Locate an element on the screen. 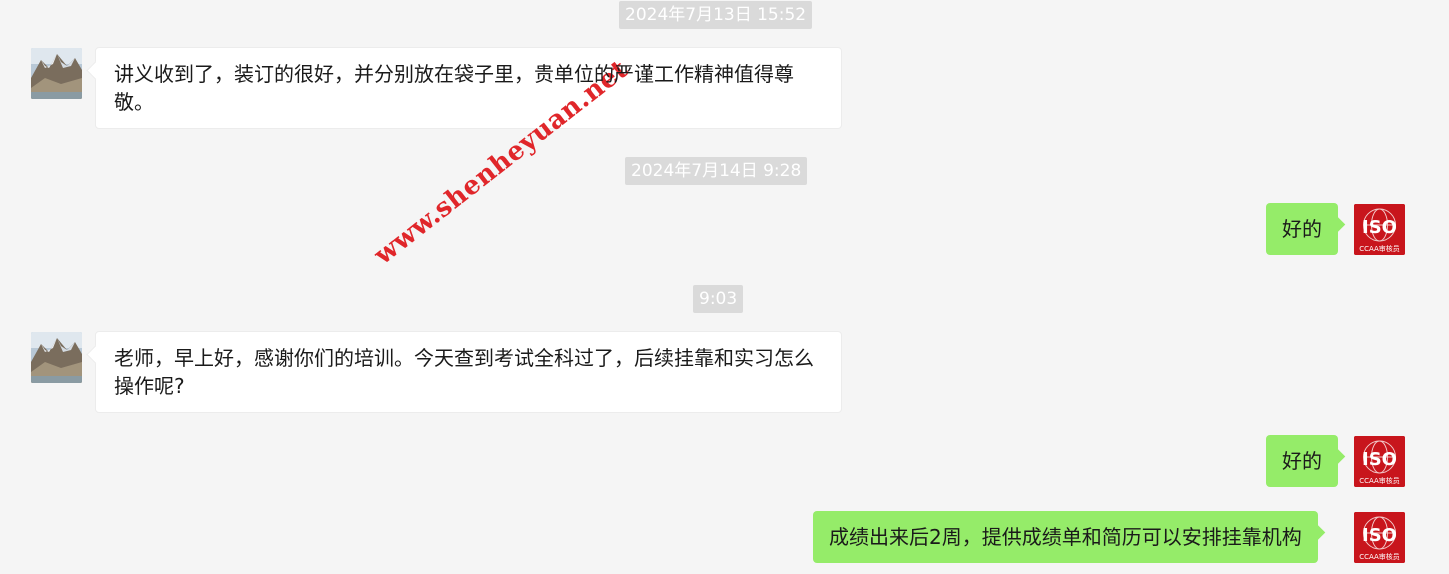 The height and width of the screenshot is (574, 1449). message-text: 成绩出来后2周，提供成绩单和简历可以安排挂靠机构 is located at coordinates (1065, 537).